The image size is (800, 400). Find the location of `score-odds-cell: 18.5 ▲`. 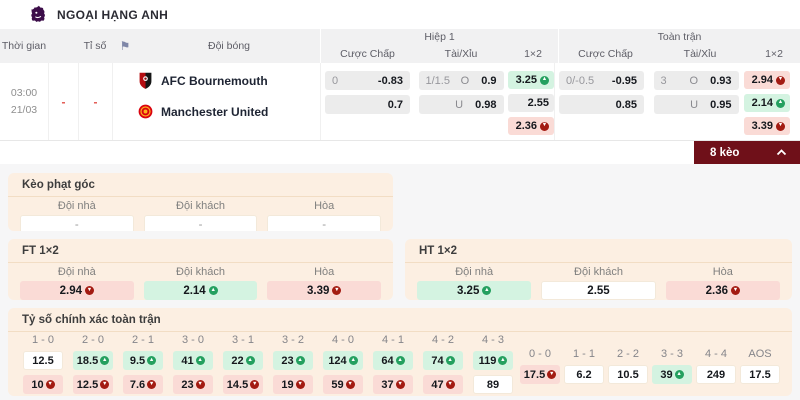

score-odds-cell: 18.5 ▲ is located at coordinates (93, 360).